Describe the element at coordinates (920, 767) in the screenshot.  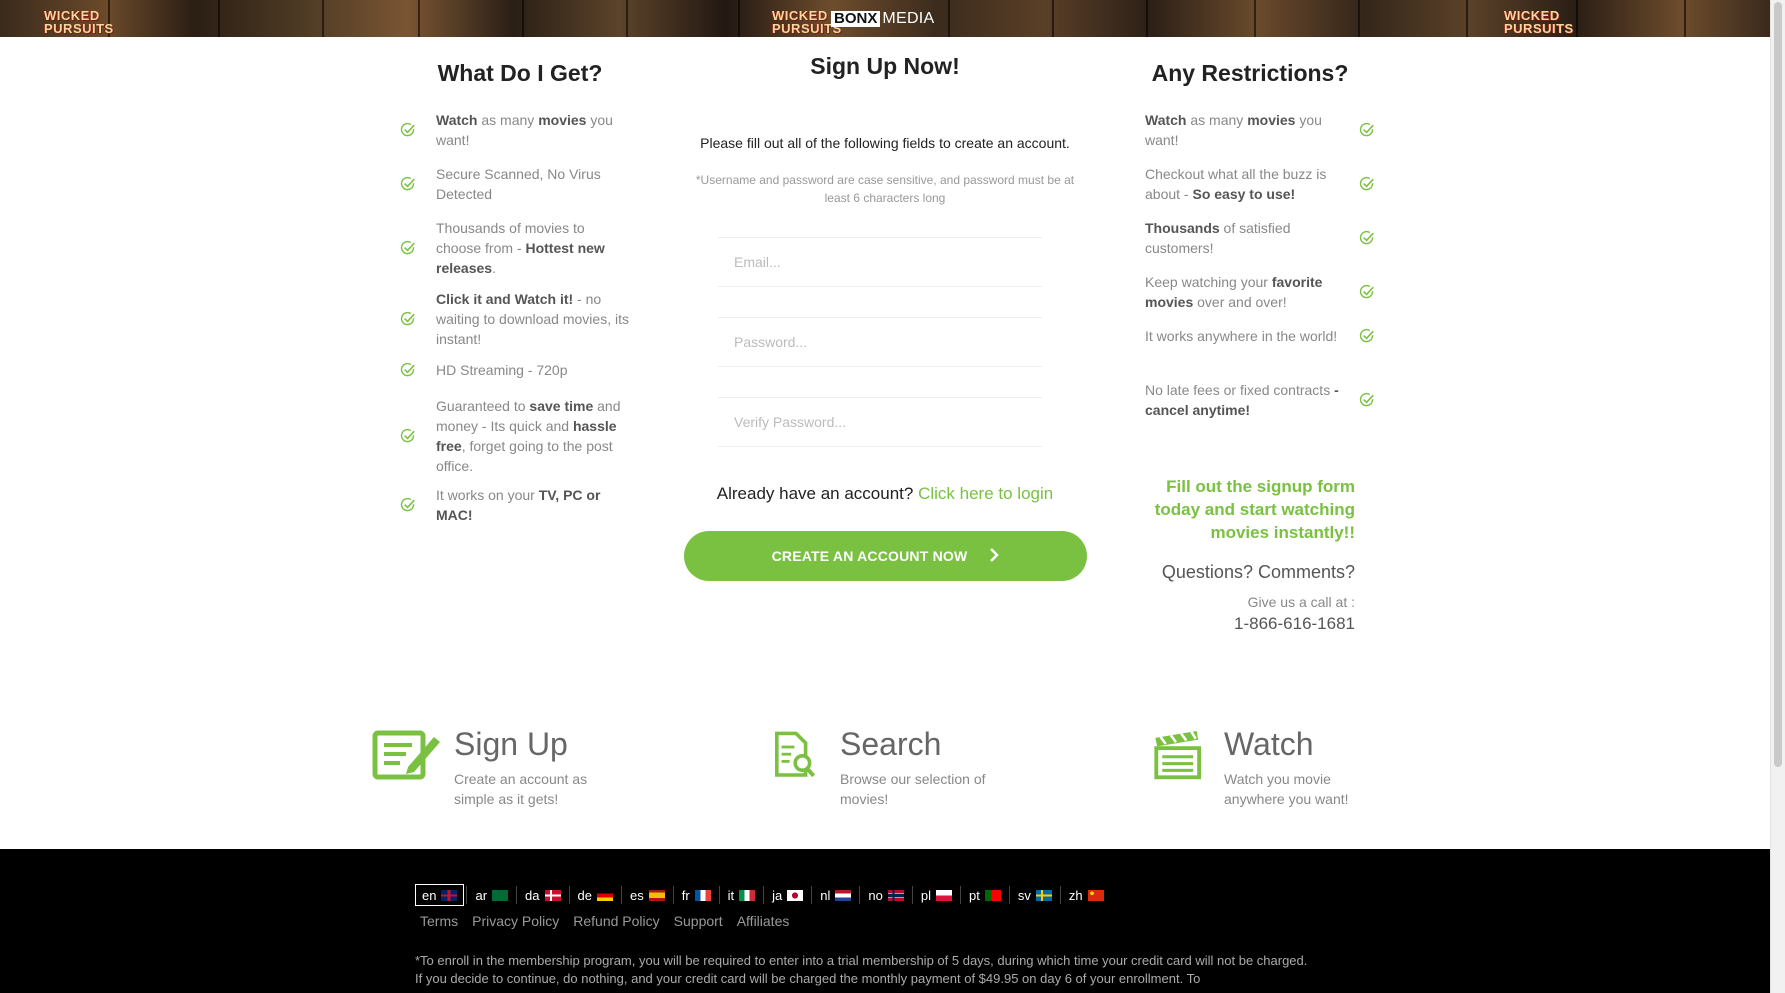
I see `step-text: Search Browse our selection of movies!` at that location.